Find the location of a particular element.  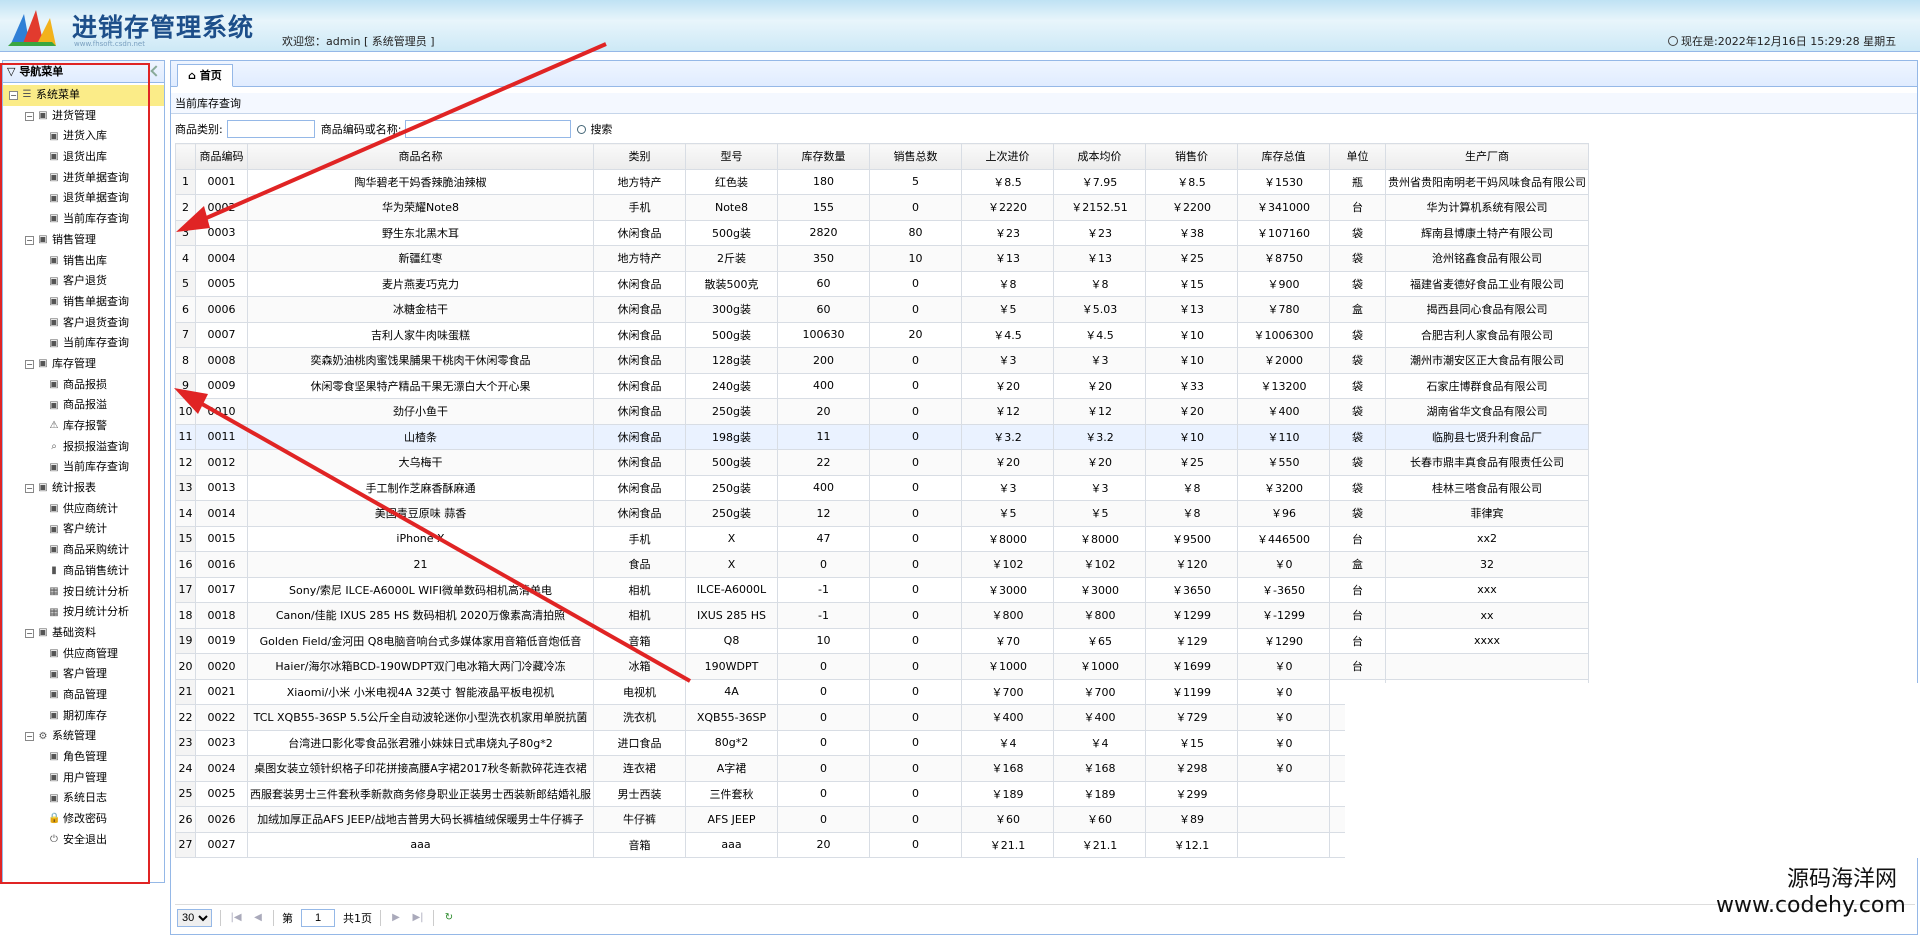

column-header: 单位 is located at coordinates (1357, 156).